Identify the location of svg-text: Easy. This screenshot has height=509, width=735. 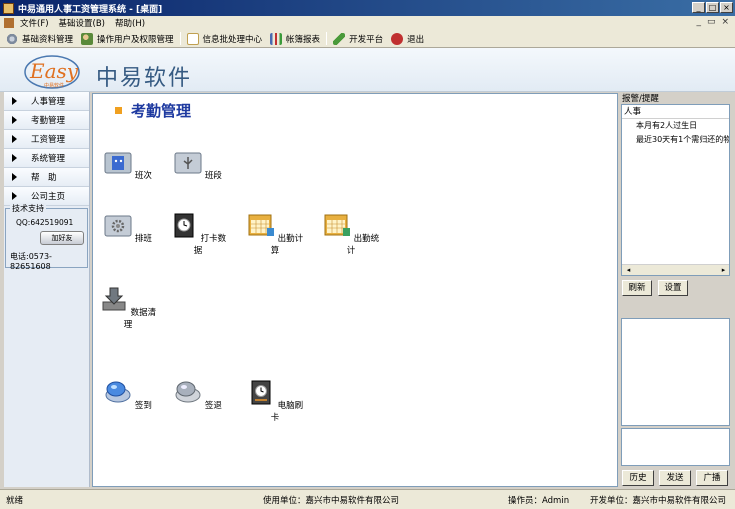
(54, 71).